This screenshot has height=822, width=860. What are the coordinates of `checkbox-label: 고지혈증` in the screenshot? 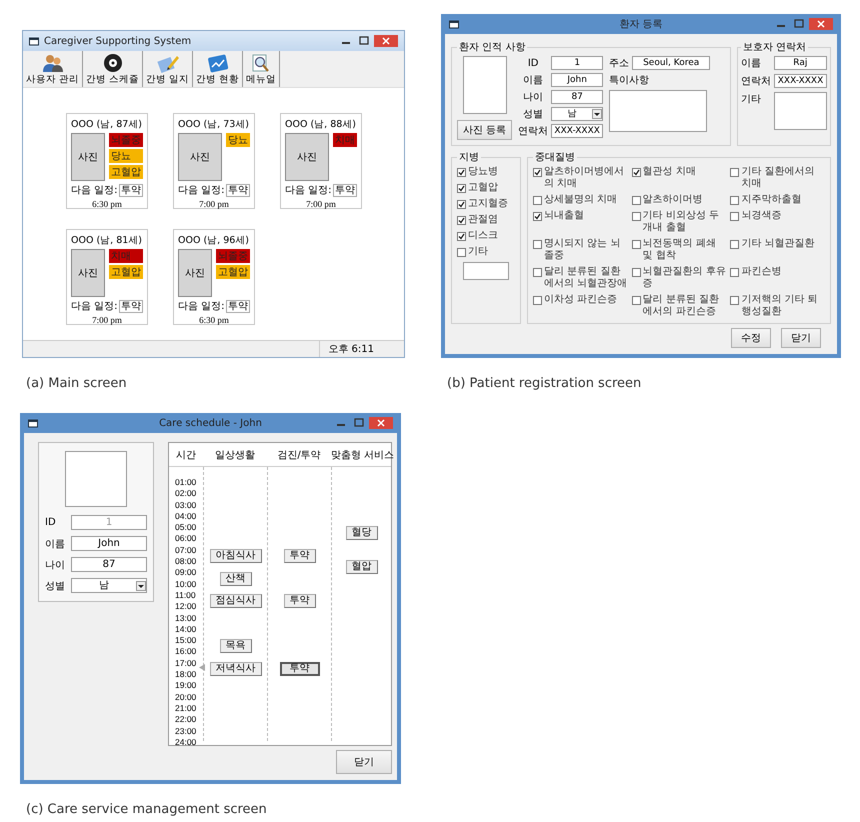 It's located at (488, 204).